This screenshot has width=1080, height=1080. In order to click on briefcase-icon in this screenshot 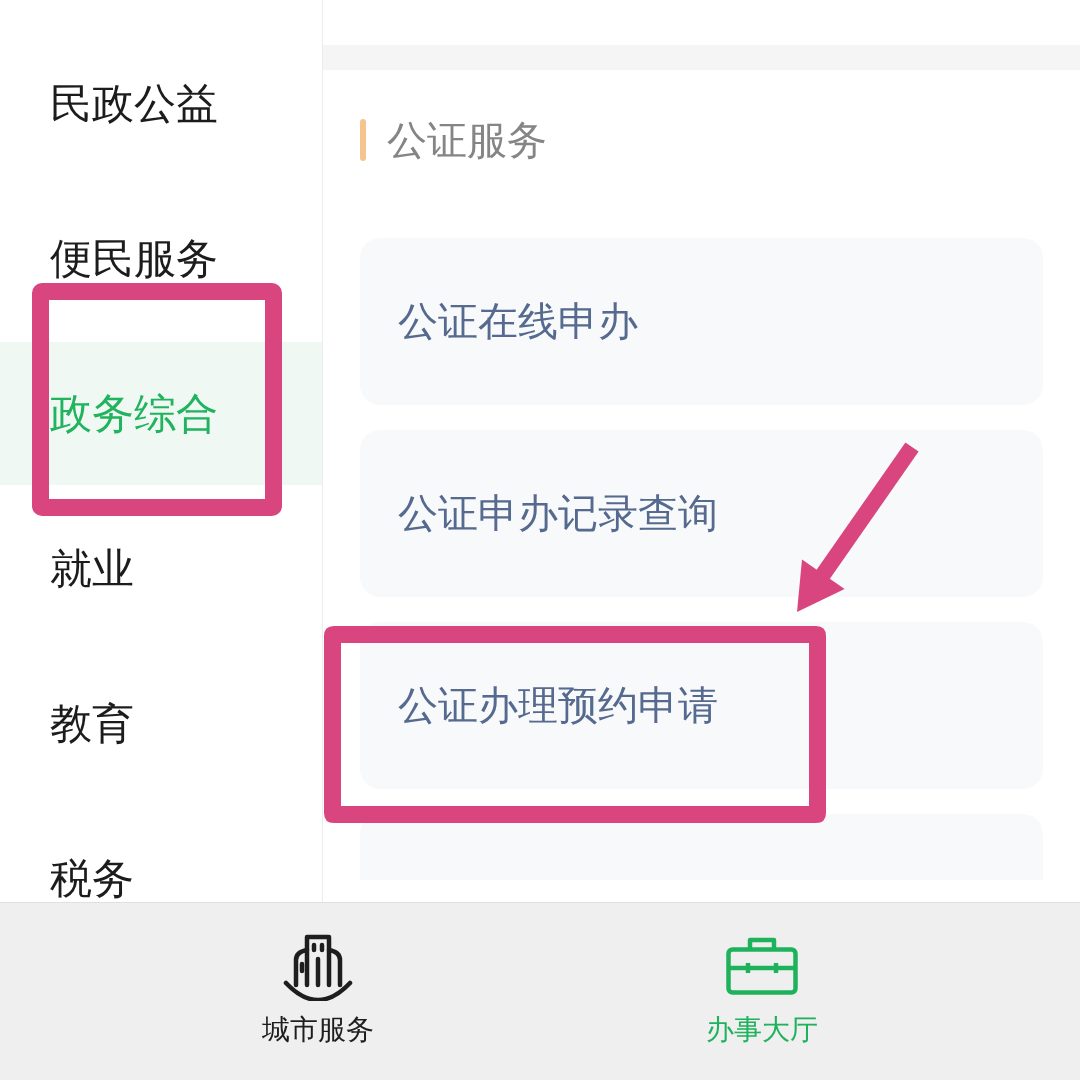, I will do `click(762, 966)`.